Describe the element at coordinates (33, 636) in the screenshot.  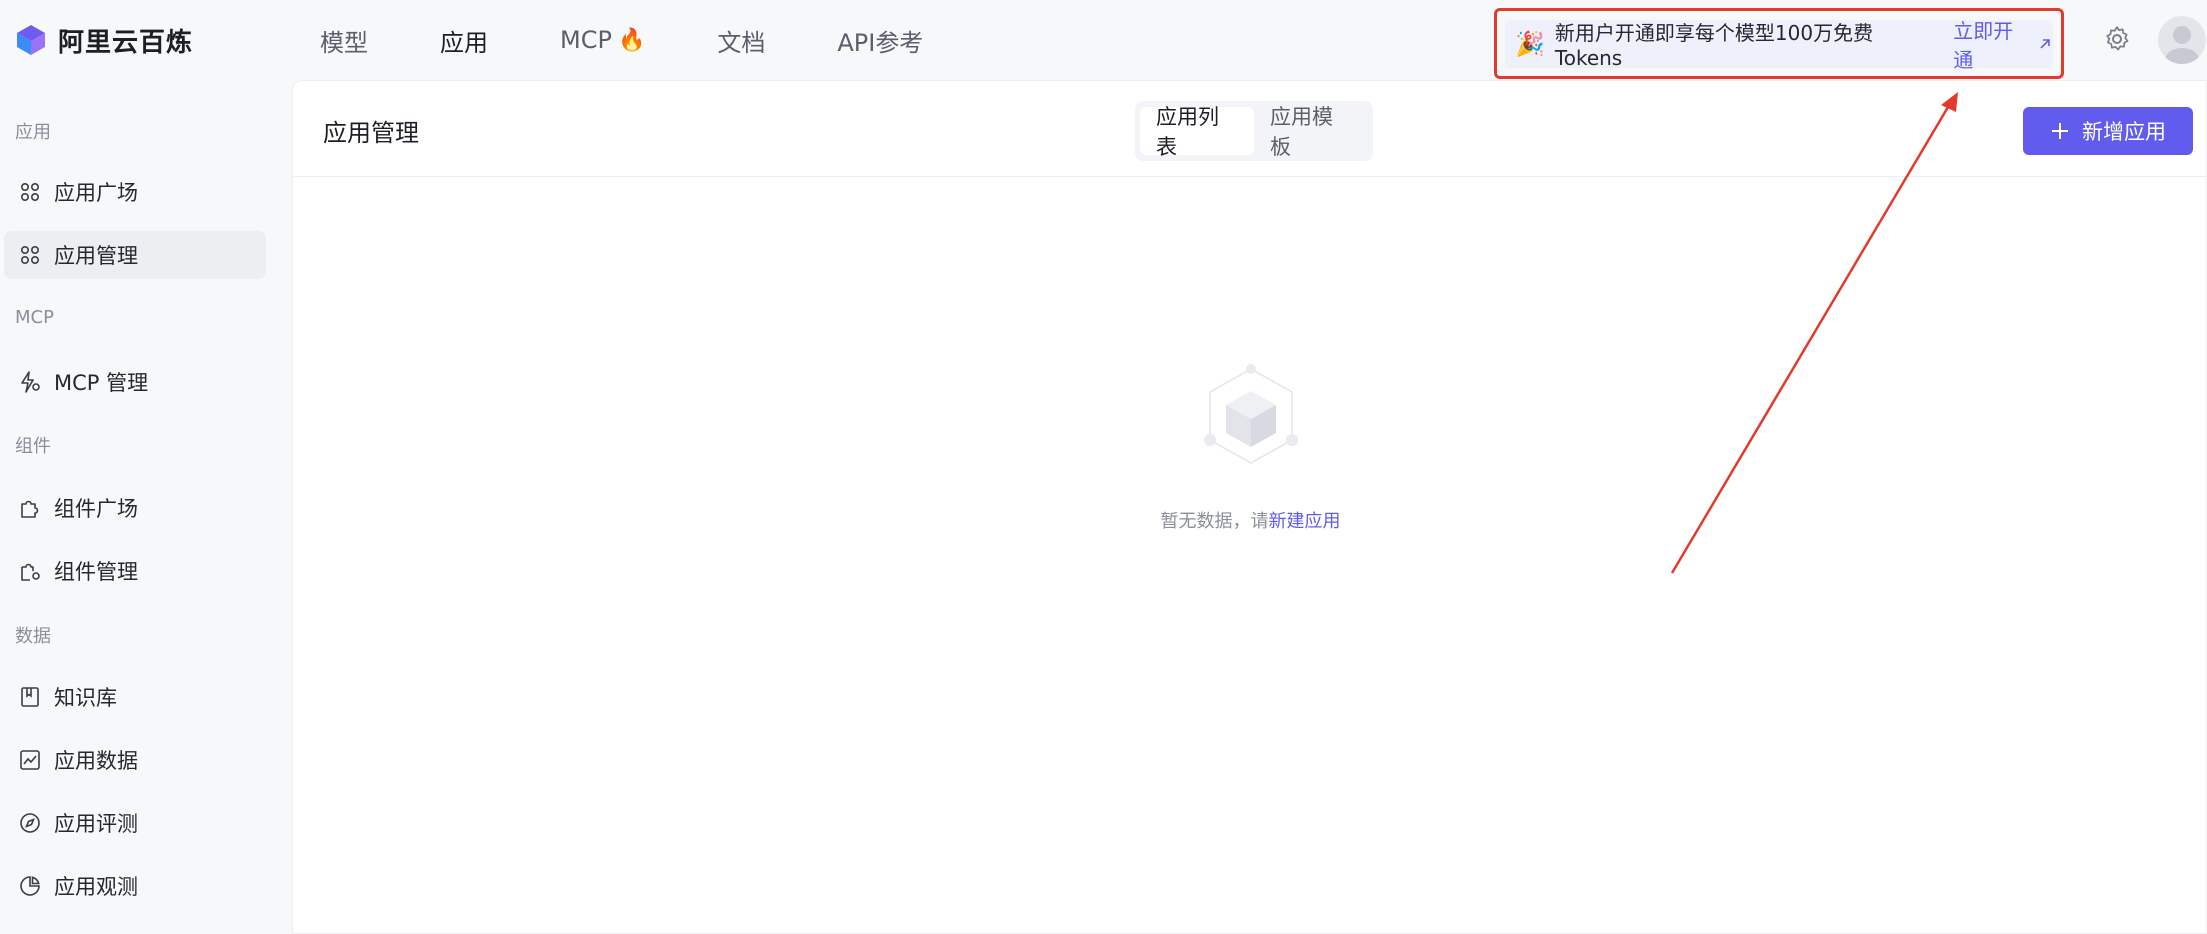
I see `sidebar-group-title: 数据` at that location.